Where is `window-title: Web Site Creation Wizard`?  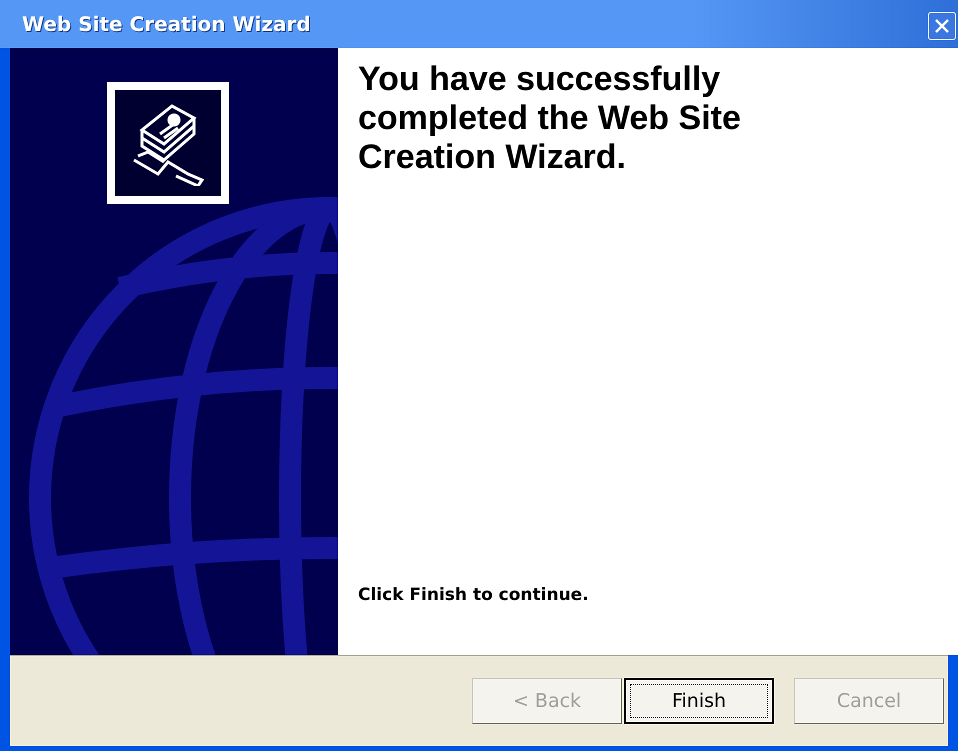 window-title: Web Site Creation Wizard is located at coordinates (166, 24).